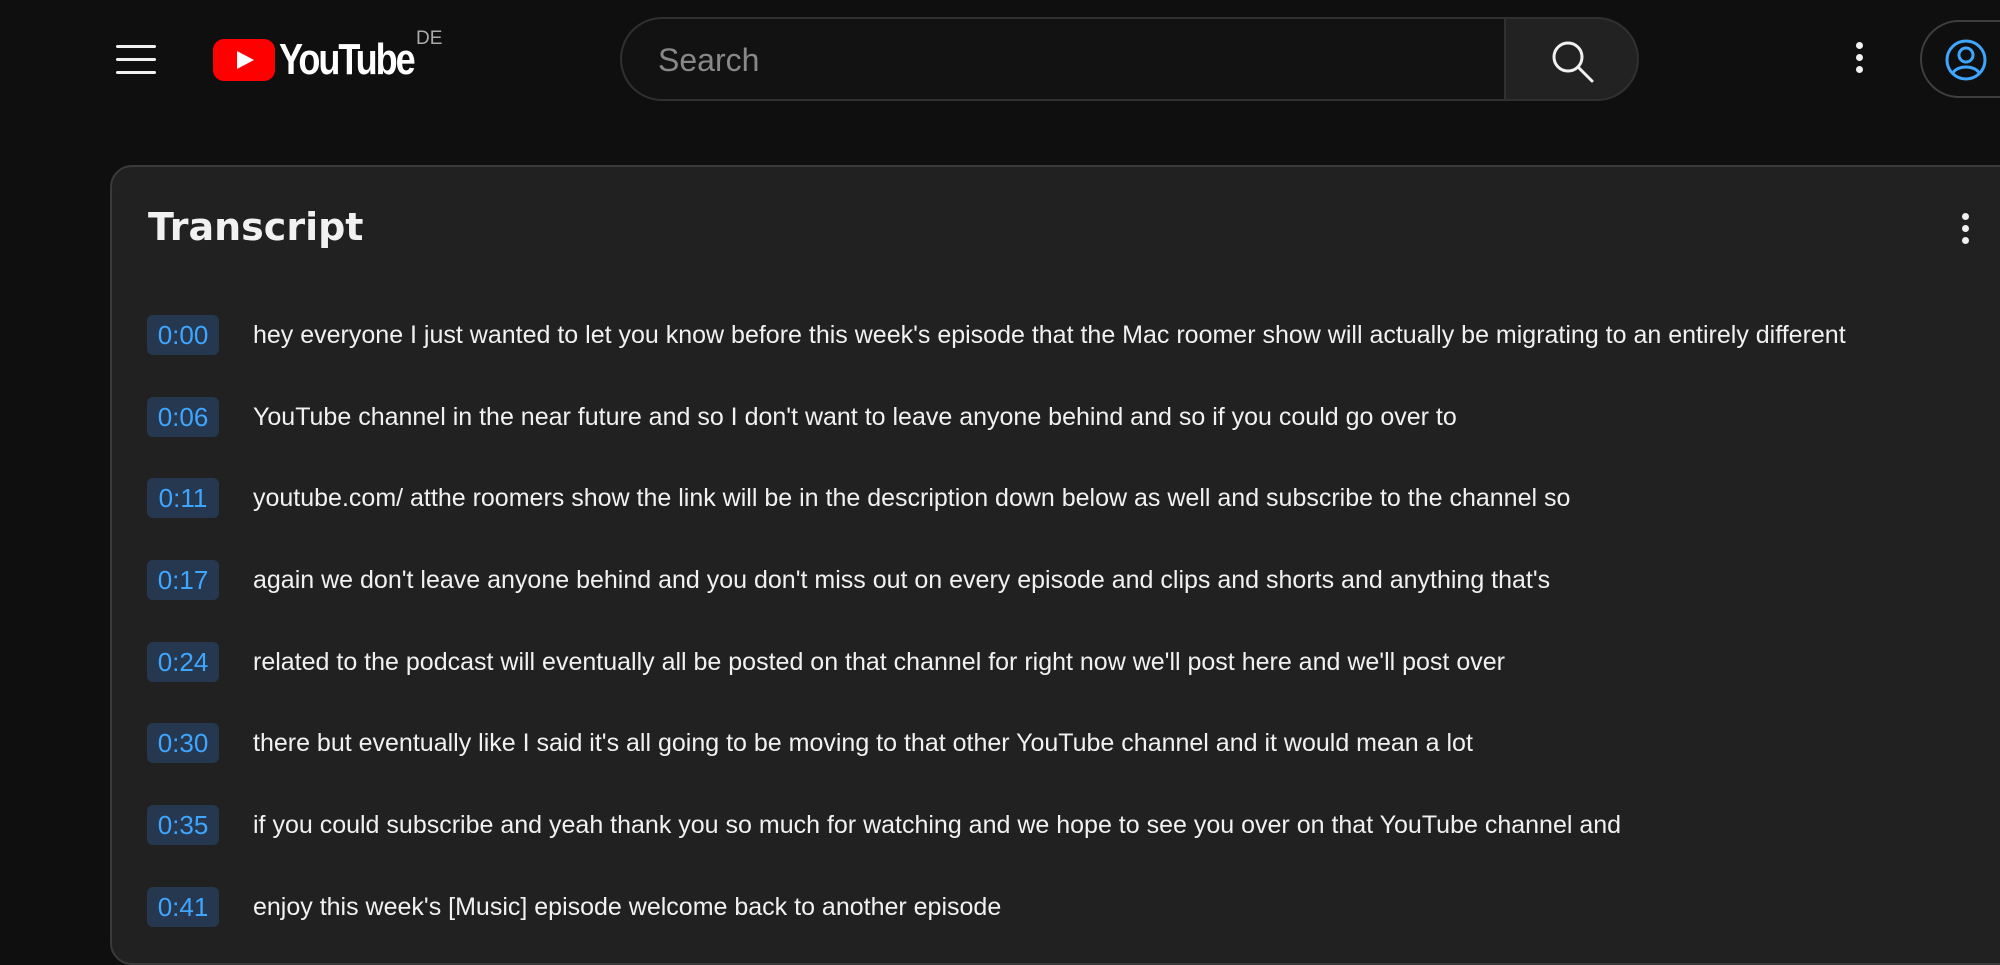  Describe the element at coordinates (1966, 60) in the screenshot. I see `account-circle-icon` at that location.